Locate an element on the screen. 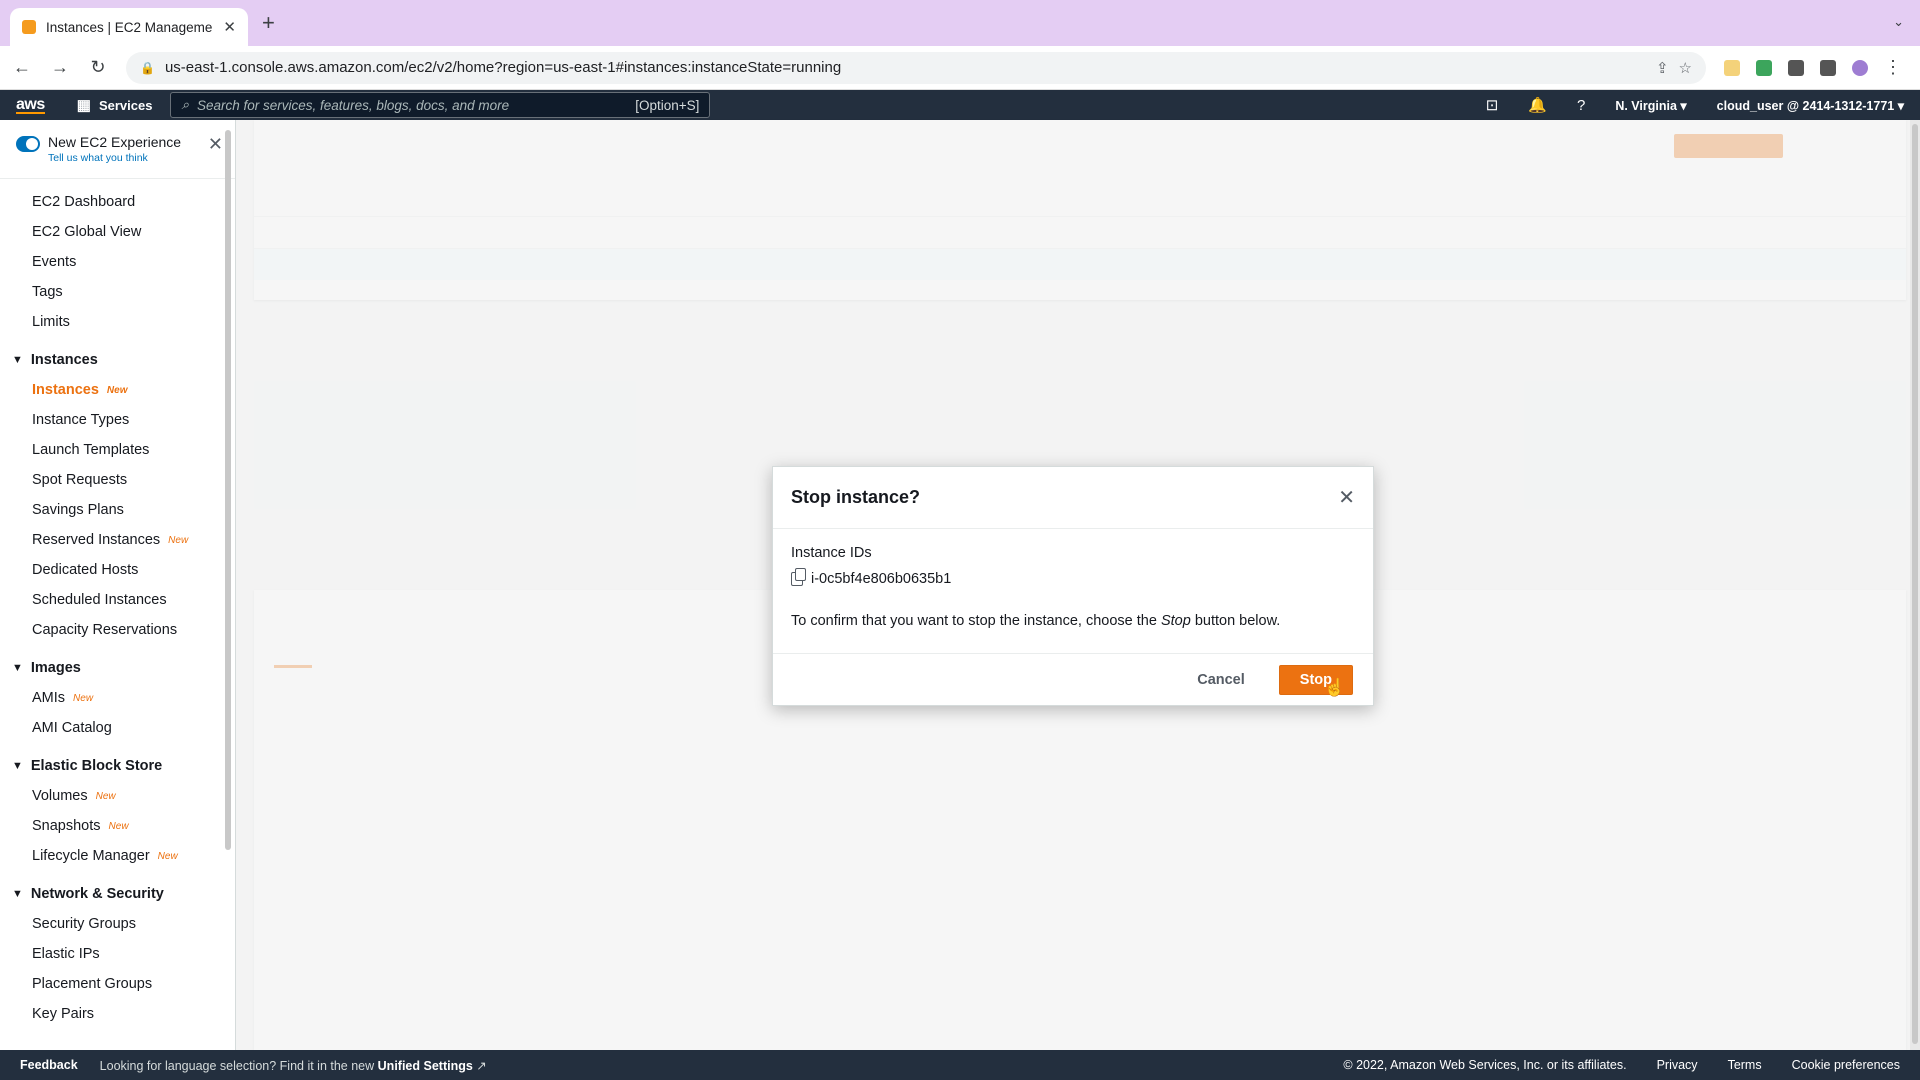  sidebar-item-label: AMI Catalog is located at coordinates (72, 728).